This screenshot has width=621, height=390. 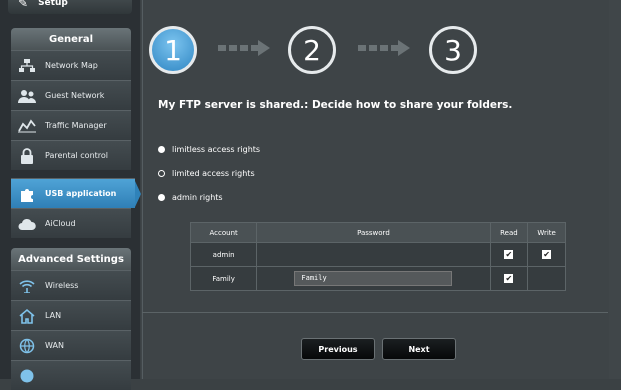 What do you see at coordinates (312, 50) in the screenshot?
I see `step-2-indicator: 2` at bounding box center [312, 50].